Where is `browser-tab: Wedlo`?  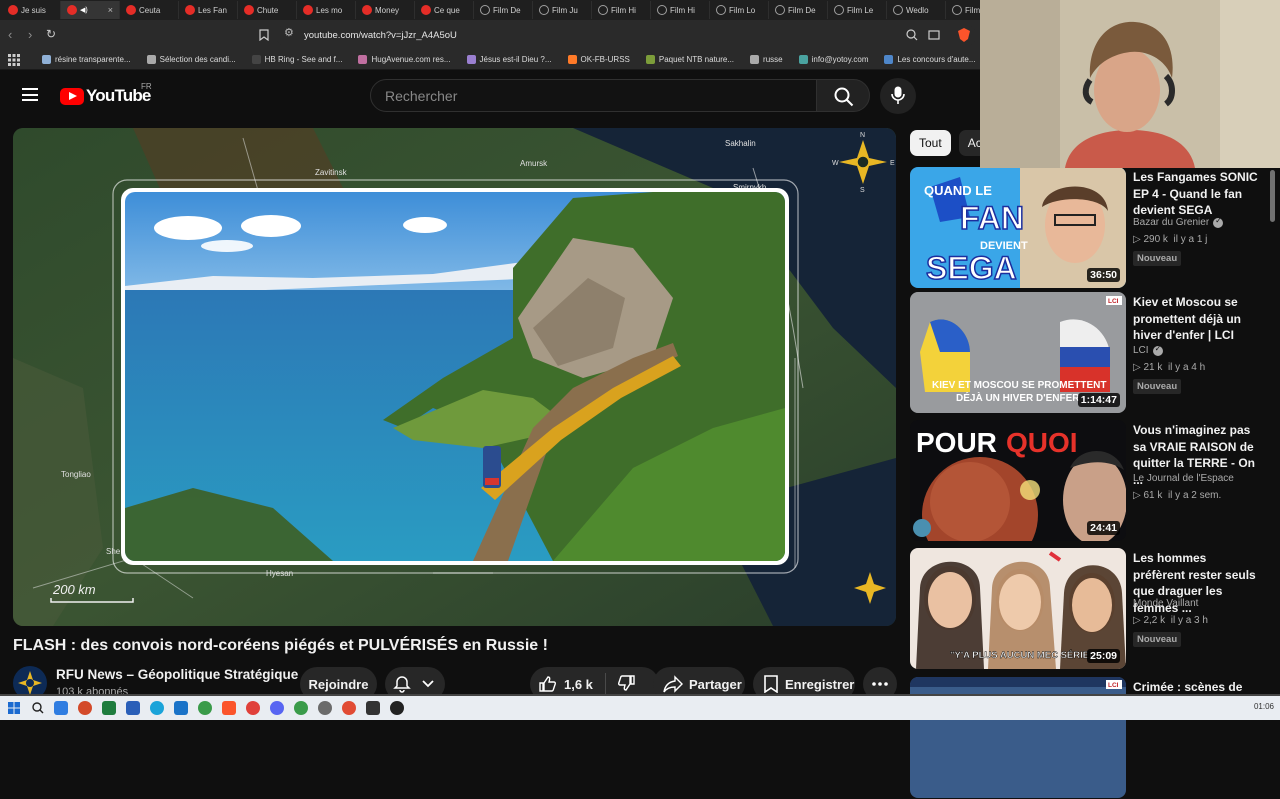
browser-tab: Wedlo is located at coordinates (916, 10).